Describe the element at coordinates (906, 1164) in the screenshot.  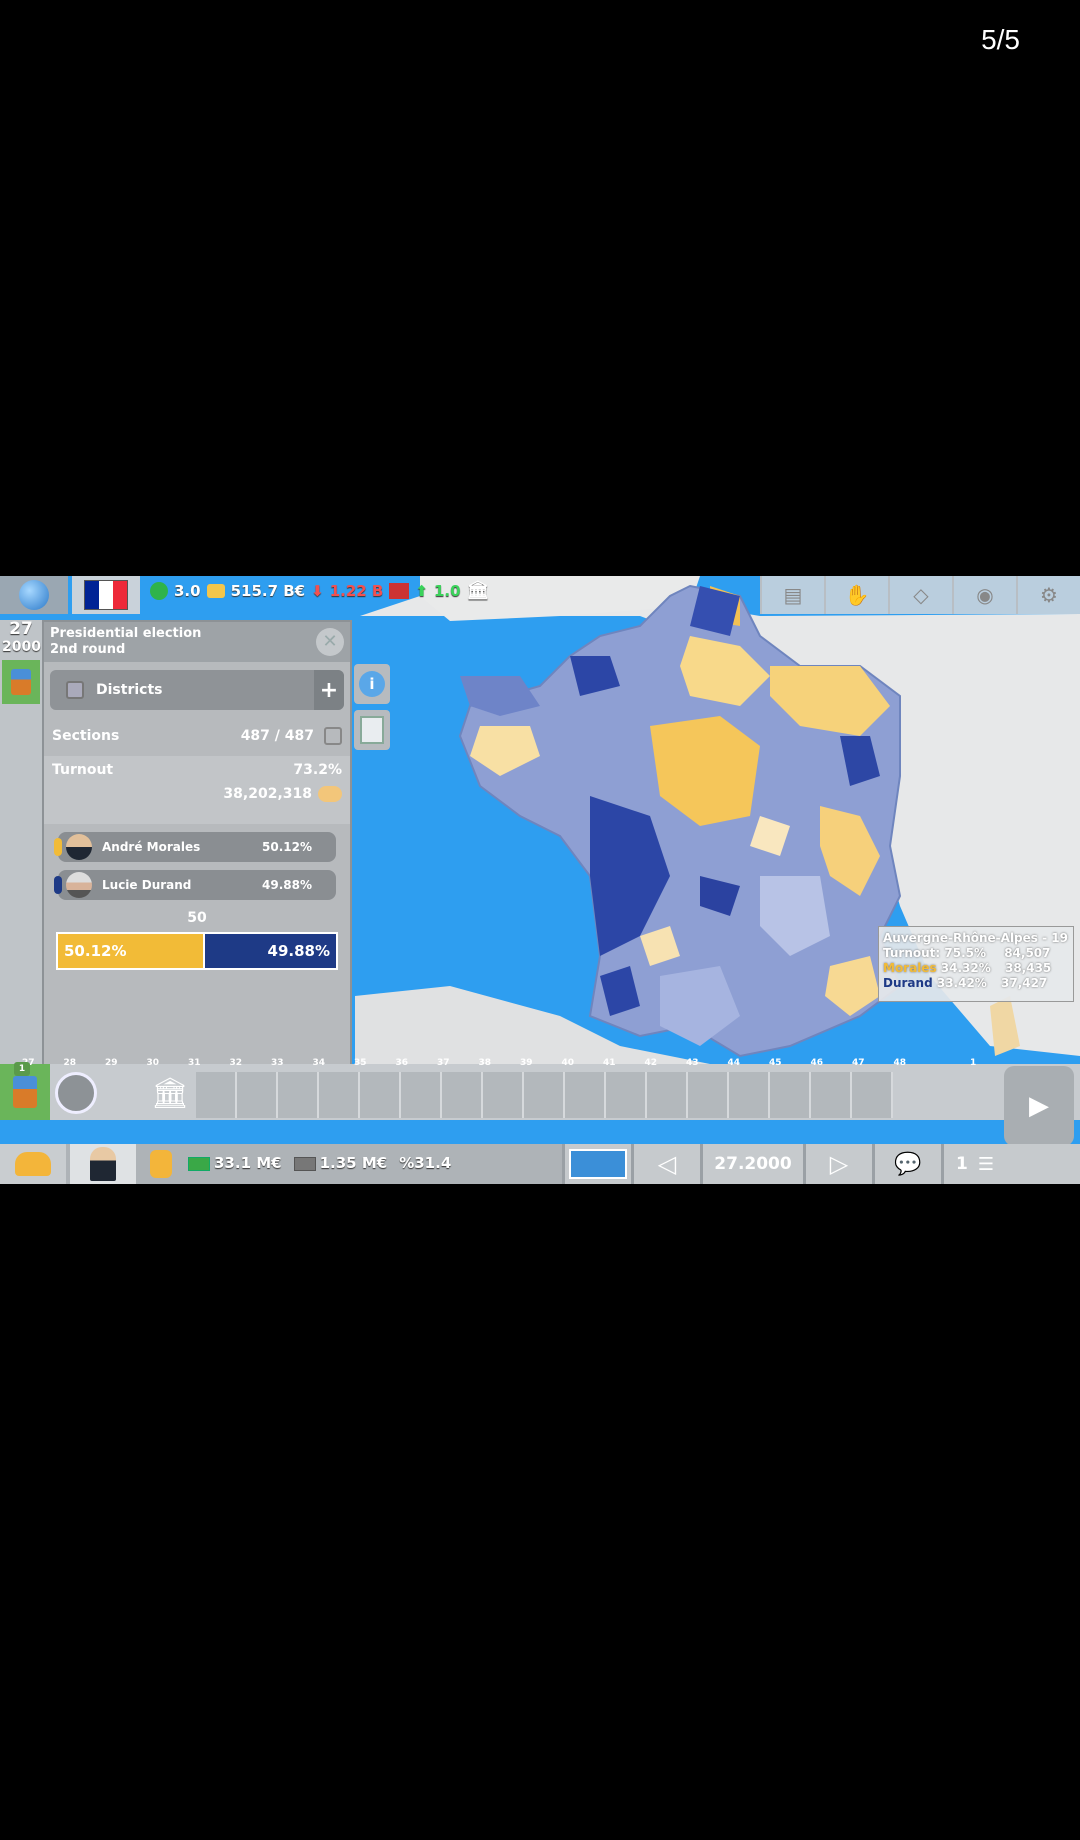
I see `chat-button: 💬` at that location.